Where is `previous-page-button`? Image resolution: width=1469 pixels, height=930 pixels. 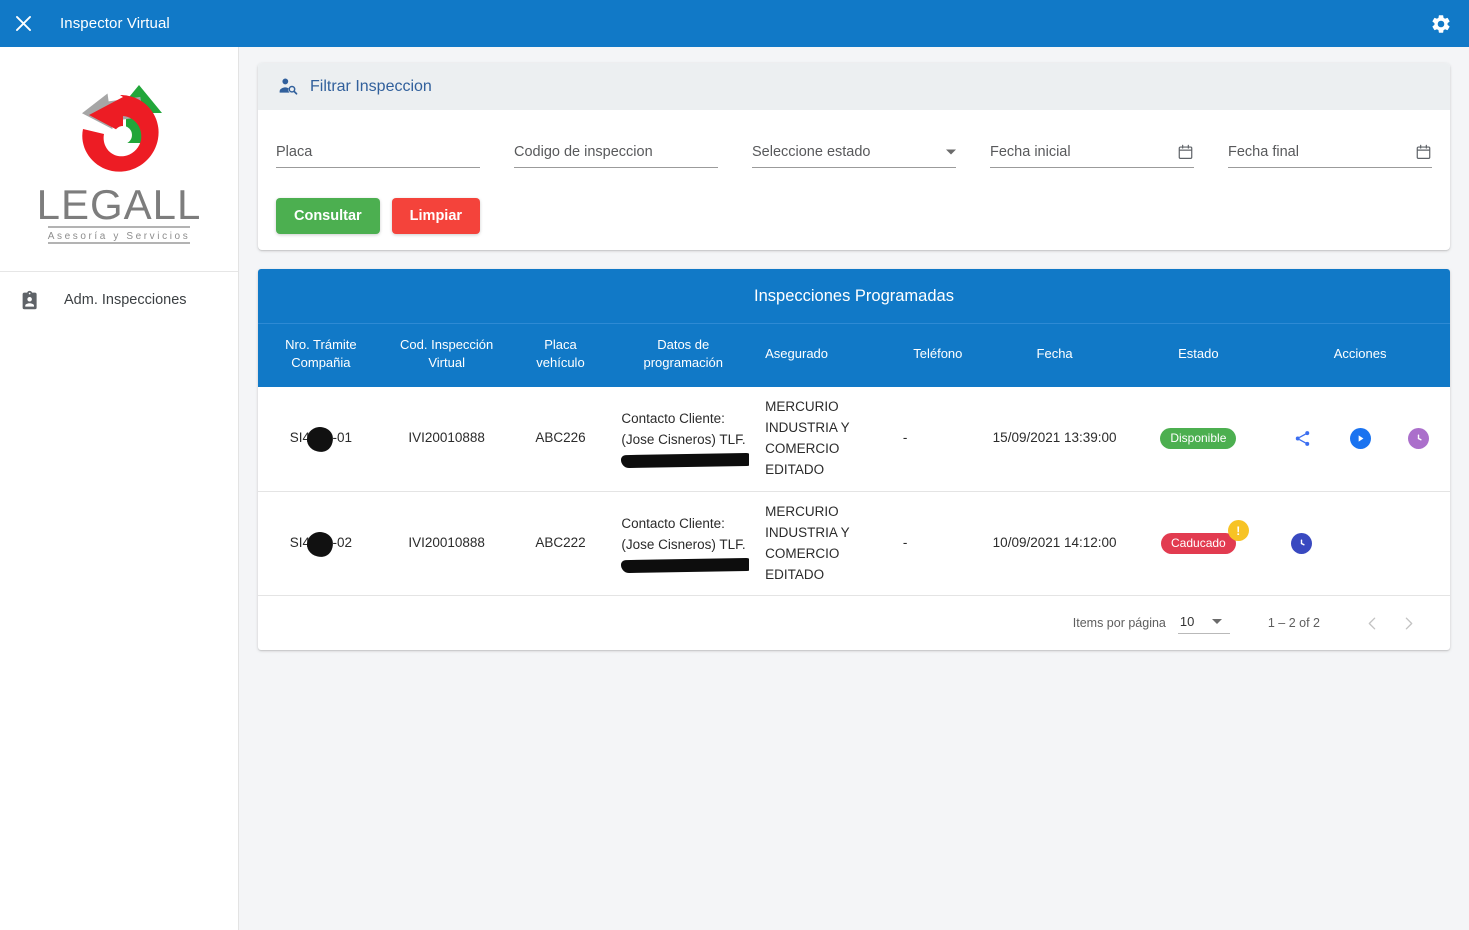
previous-page-button is located at coordinates (1372, 623).